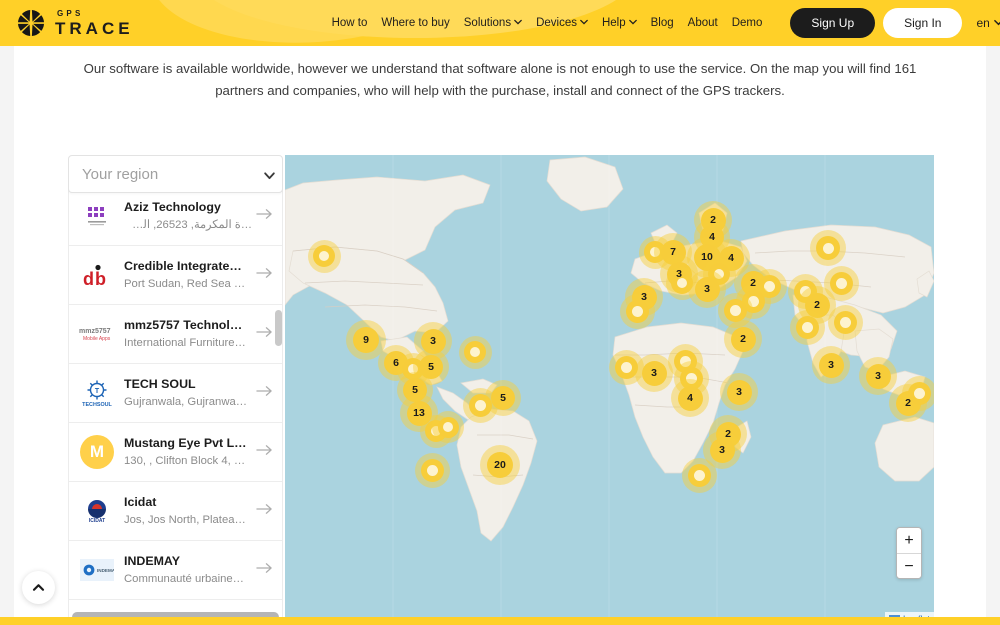  What do you see at coordinates (70, 13) in the screenshot?
I see `logo-gps-text: GPS` at bounding box center [70, 13].